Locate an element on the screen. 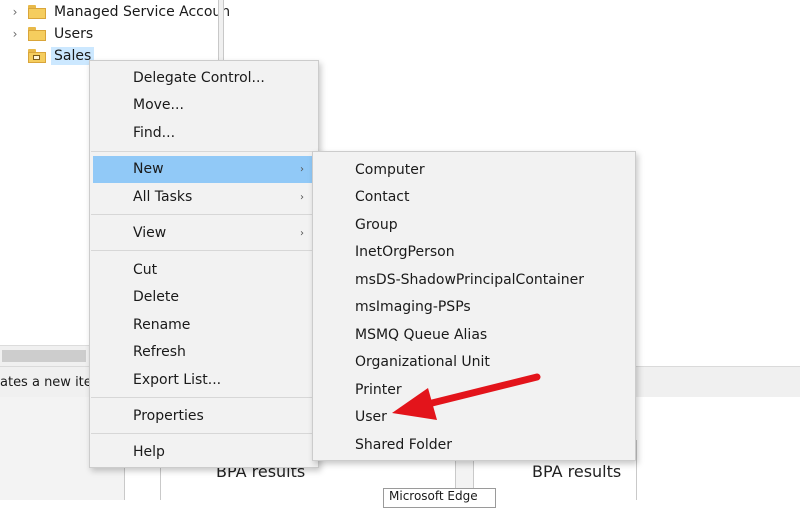 The width and height of the screenshot is (800, 508). submenu-item-msmq-queue-alias: MSMQ Queue Alias is located at coordinates (474, 335).